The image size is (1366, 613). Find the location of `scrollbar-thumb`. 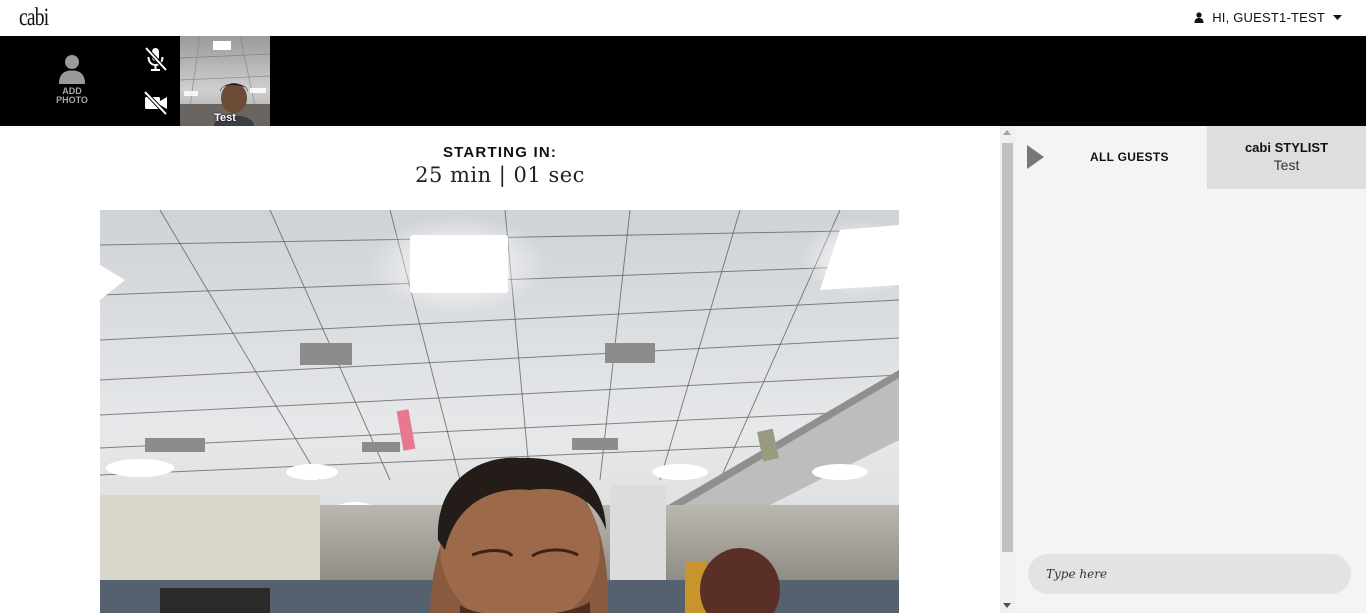

scrollbar-thumb is located at coordinates (1007, 347).